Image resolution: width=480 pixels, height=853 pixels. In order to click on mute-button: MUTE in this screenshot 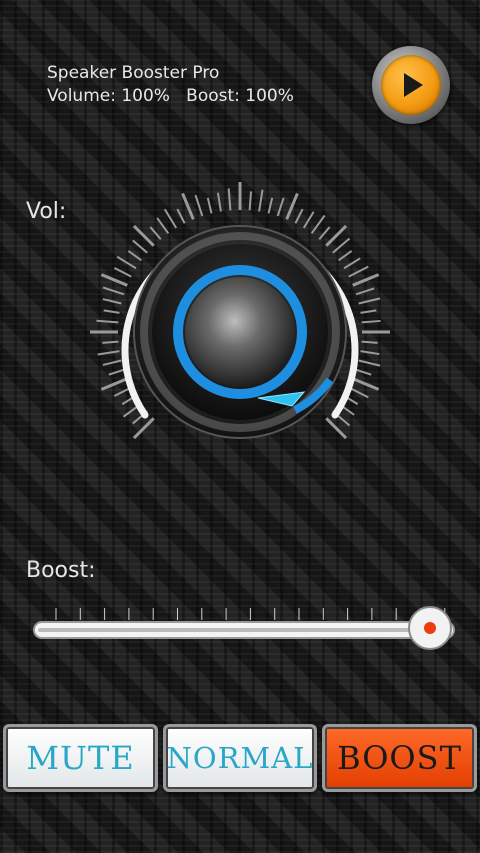, I will do `click(80, 758)`.